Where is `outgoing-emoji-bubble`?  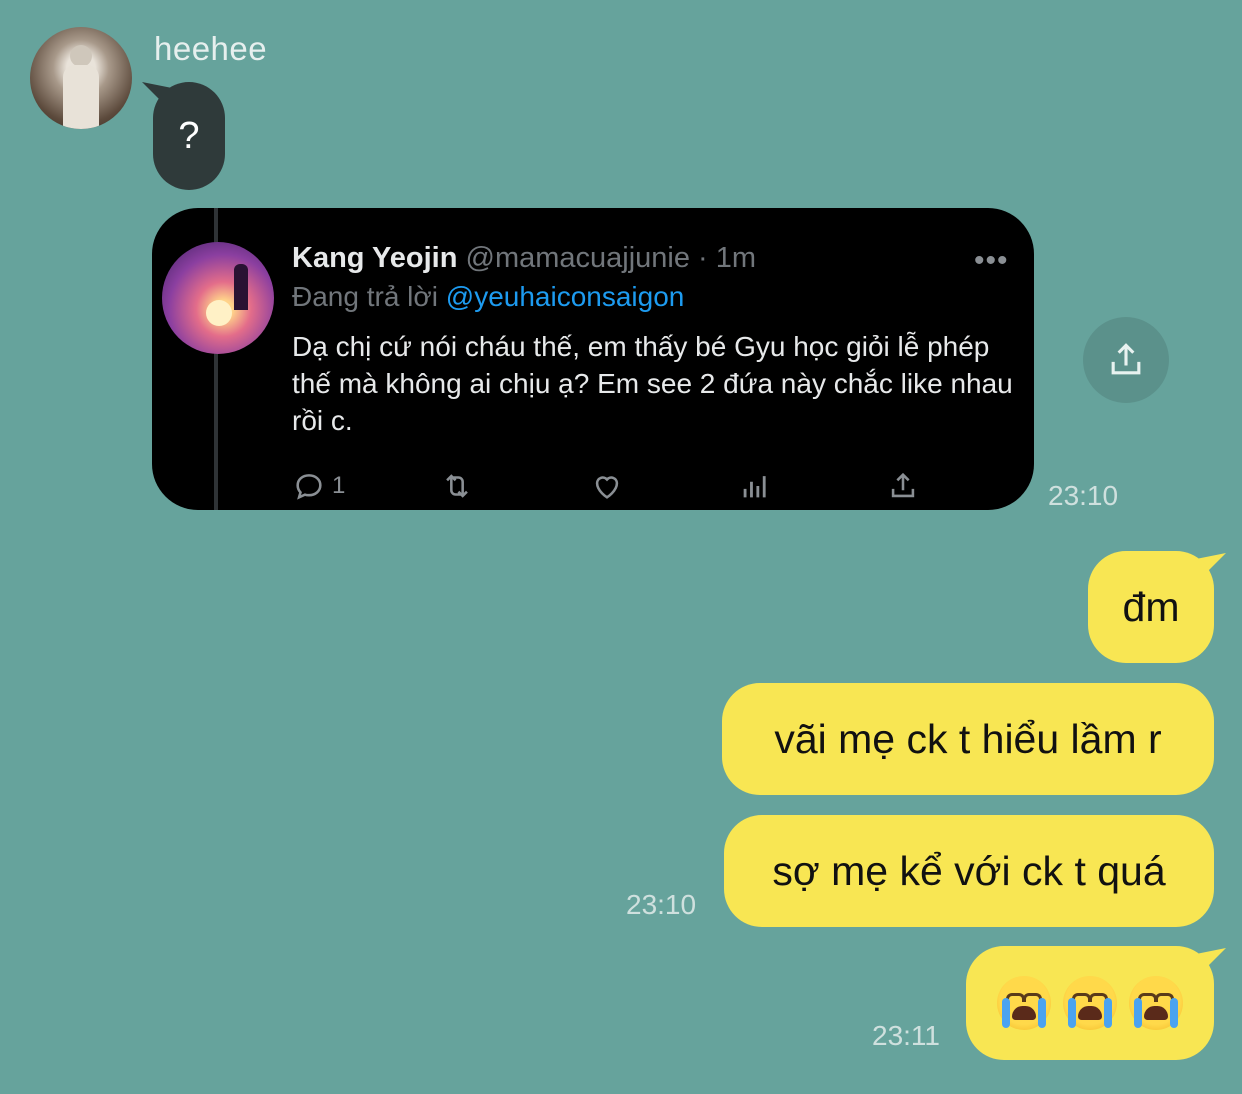 outgoing-emoji-bubble is located at coordinates (1090, 1003).